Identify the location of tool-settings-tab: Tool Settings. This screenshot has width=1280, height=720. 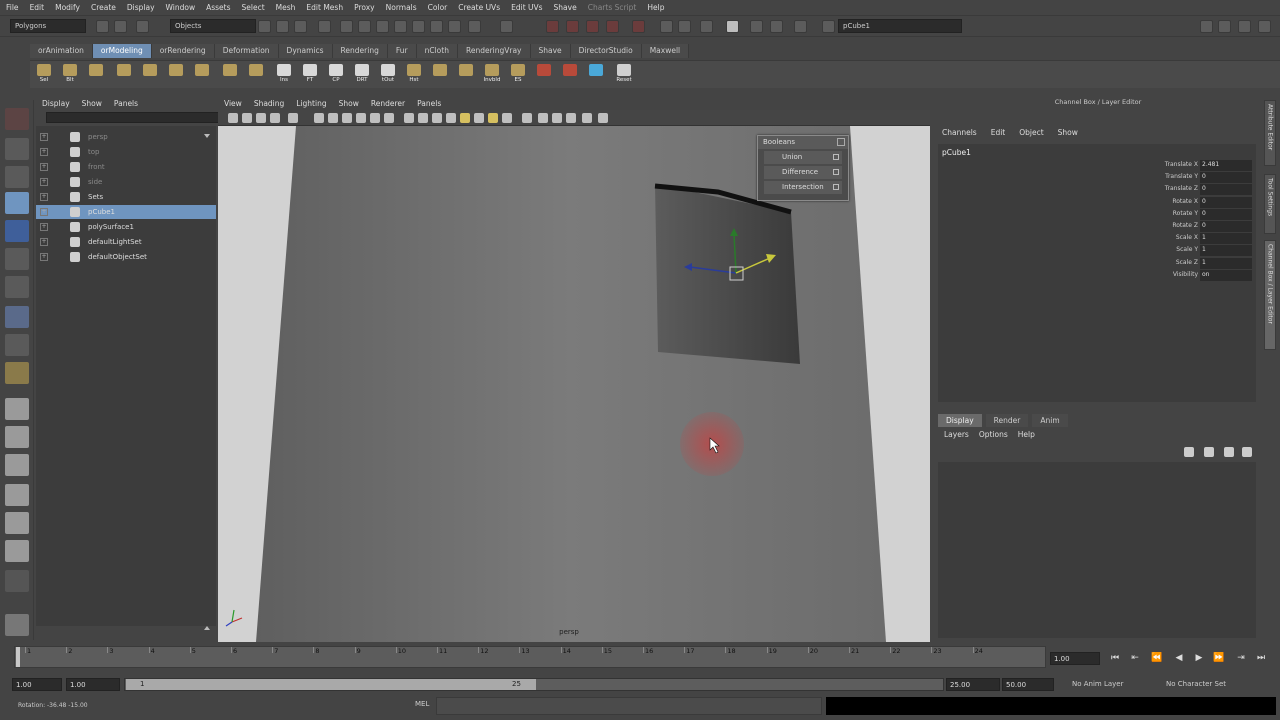
(1270, 204).